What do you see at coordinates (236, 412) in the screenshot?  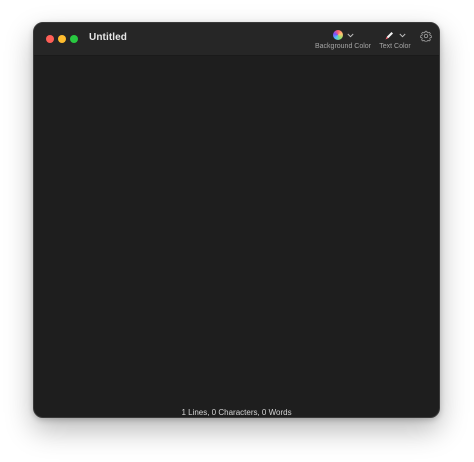 I see `status-bar: 1 Lines, 0 Characters, 0 Words` at bounding box center [236, 412].